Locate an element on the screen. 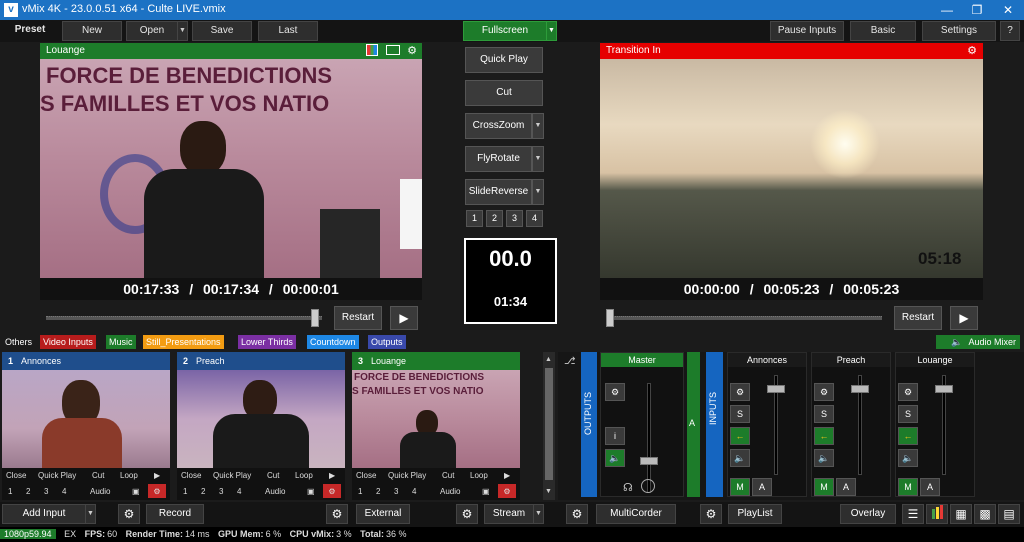 This screenshot has width=1024, height=542. grid-layout-icon: ▦ is located at coordinates (961, 514).